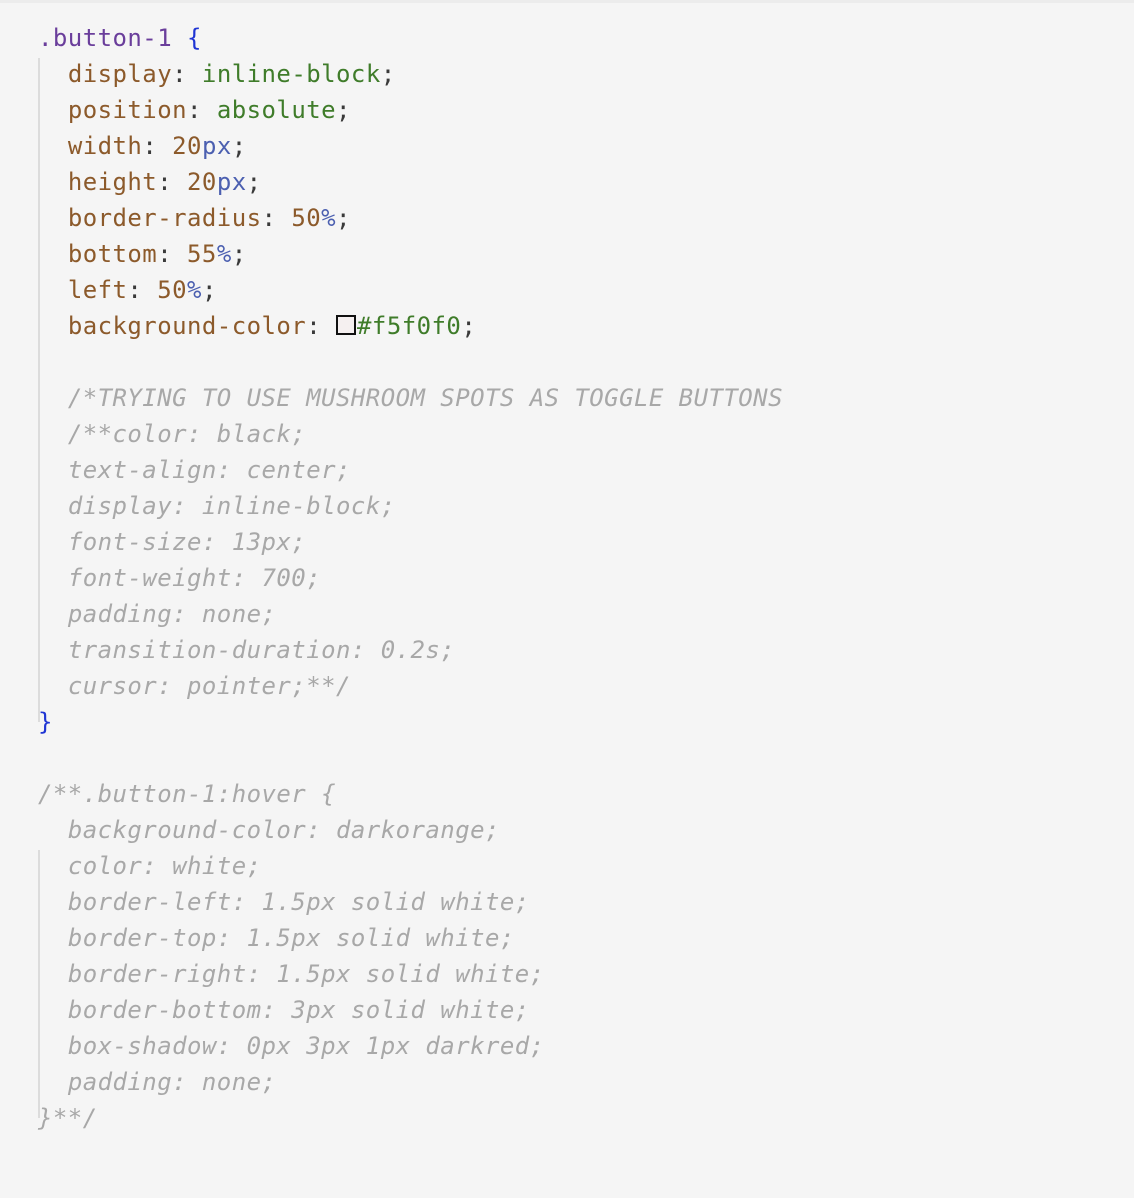  I want to click on comment-line: border-right: 1.5px solid white;, so click(410, 974).